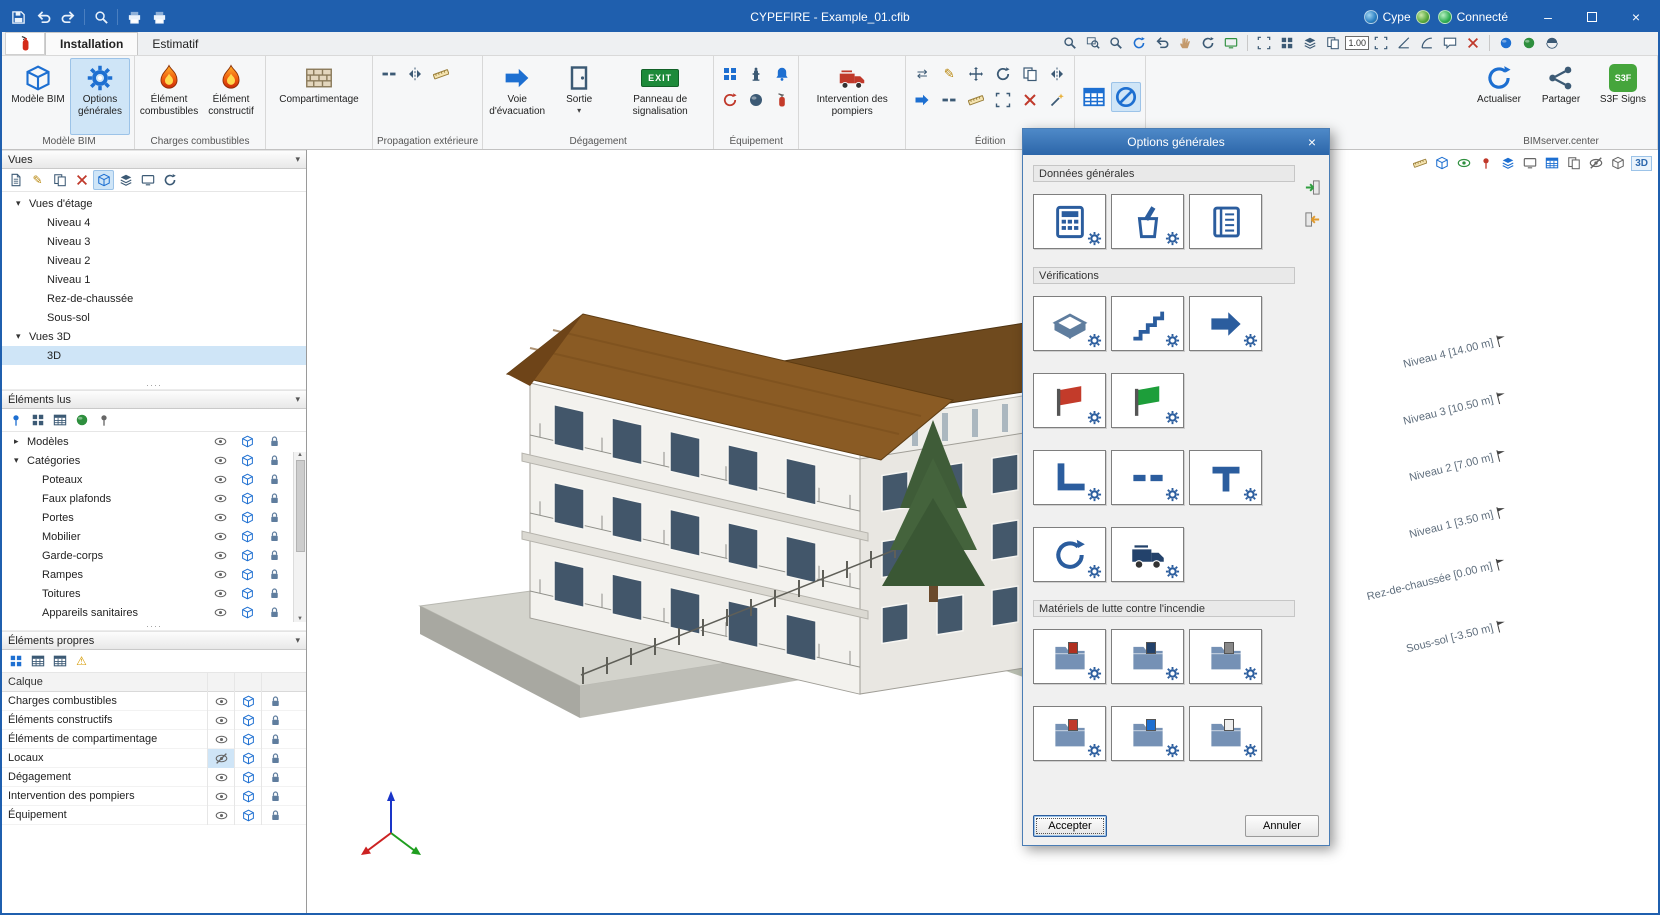 This screenshot has width=1660, height=915. Describe the element at coordinates (976, 74) in the screenshot. I see `move-icon` at that location.